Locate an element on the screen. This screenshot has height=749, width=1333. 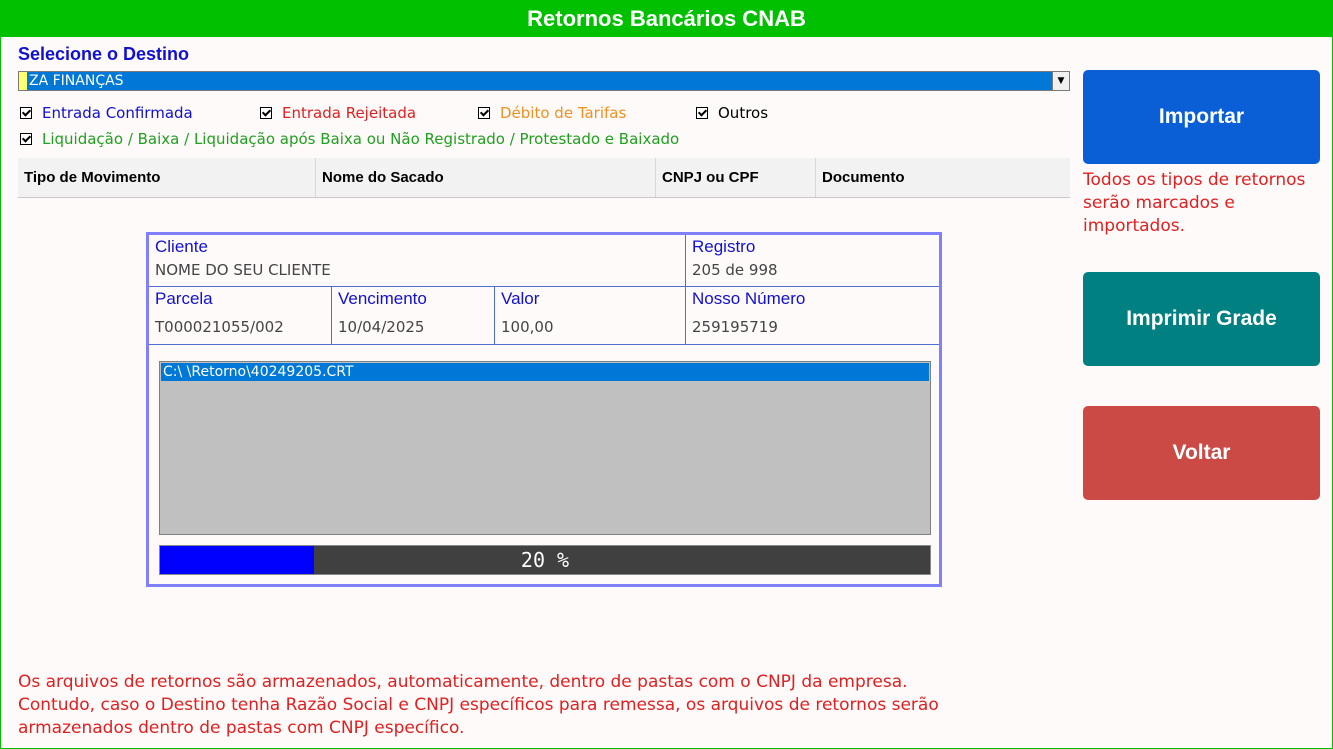
column-cnpj-cpf: CNPJ ou CPF is located at coordinates (736, 177).